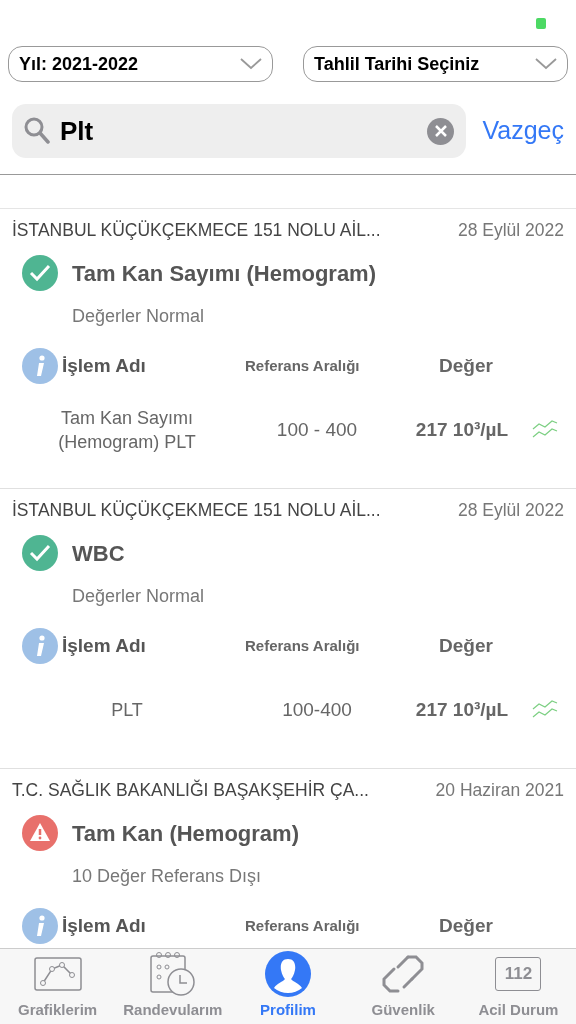 This screenshot has width=576, height=1024. What do you see at coordinates (40, 833) in the screenshot?
I see `warning-icon` at bounding box center [40, 833].